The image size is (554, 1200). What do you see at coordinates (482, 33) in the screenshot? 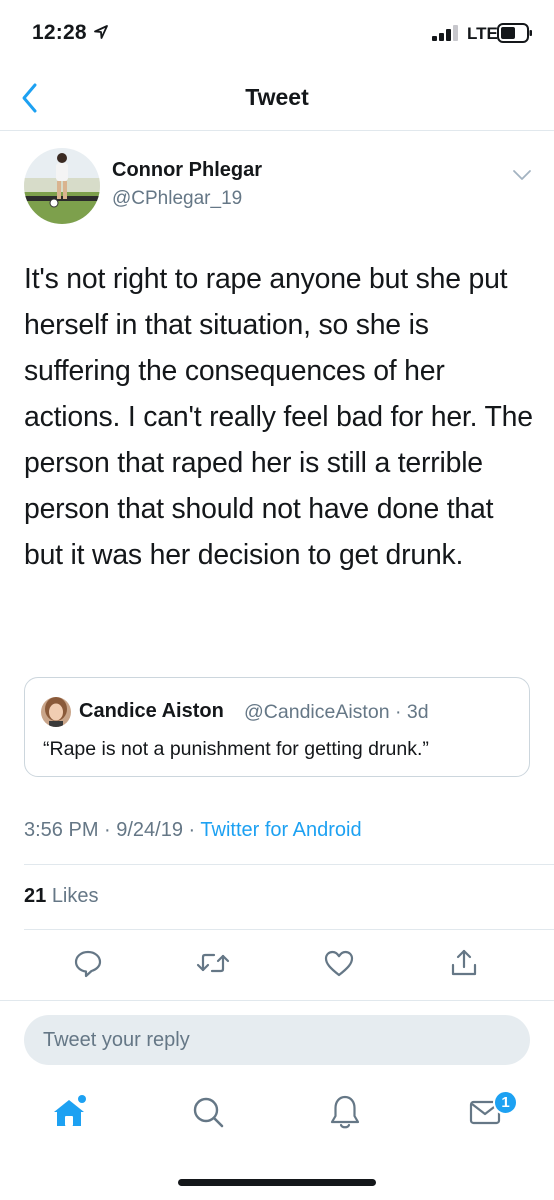
I see `network-type: LTE` at bounding box center [482, 33].